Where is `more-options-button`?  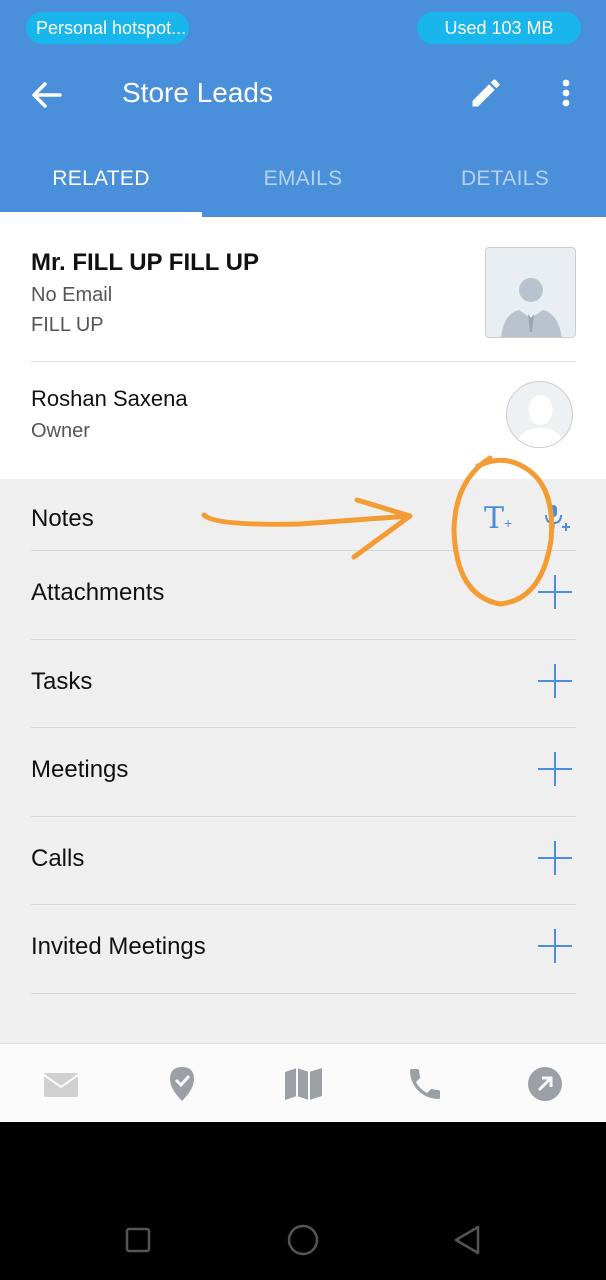 more-options-button is located at coordinates (566, 93).